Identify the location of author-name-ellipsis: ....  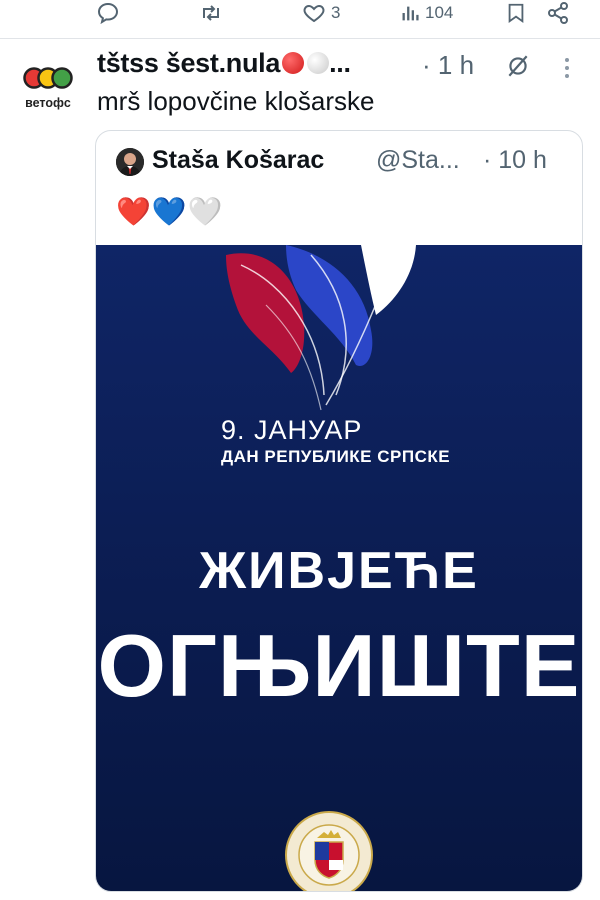
(340, 63).